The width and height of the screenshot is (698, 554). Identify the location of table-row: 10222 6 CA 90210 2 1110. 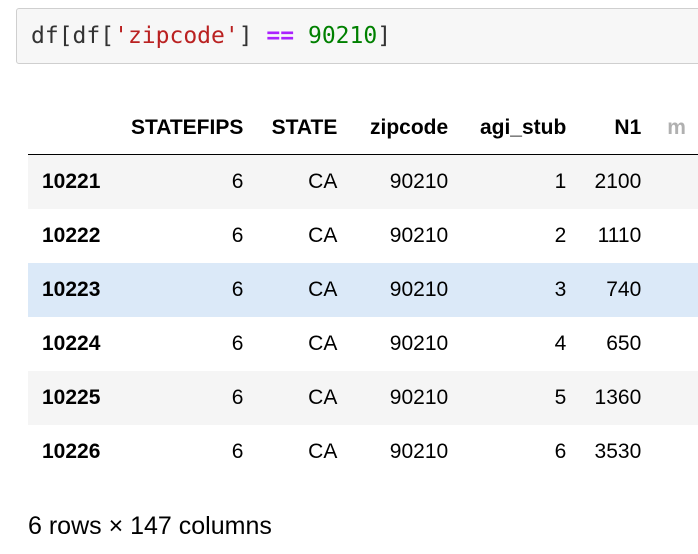
(363, 236).